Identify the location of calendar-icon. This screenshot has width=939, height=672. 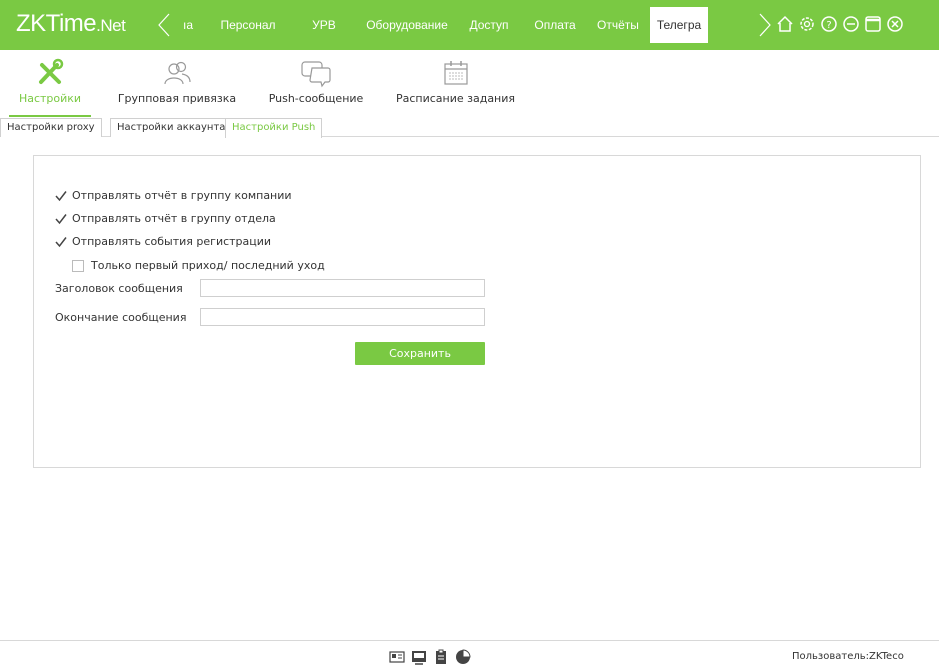
(455, 69).